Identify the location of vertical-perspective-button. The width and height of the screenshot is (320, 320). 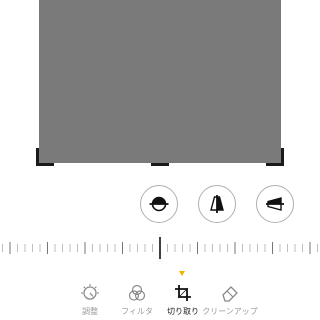
(217, 204).